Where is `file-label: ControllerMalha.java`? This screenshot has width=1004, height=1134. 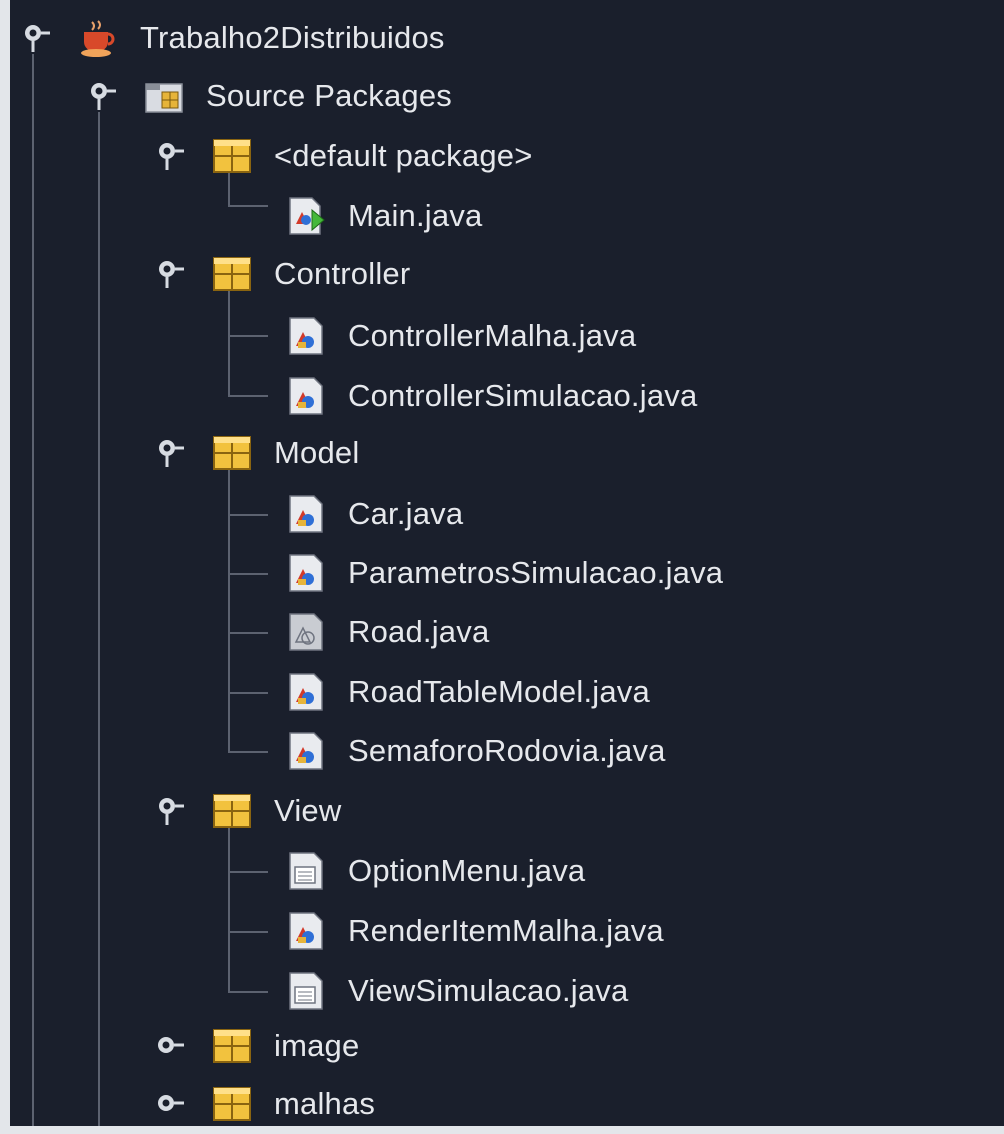 file-label: ControllerMalha.java is located at coordinates (492, 335).